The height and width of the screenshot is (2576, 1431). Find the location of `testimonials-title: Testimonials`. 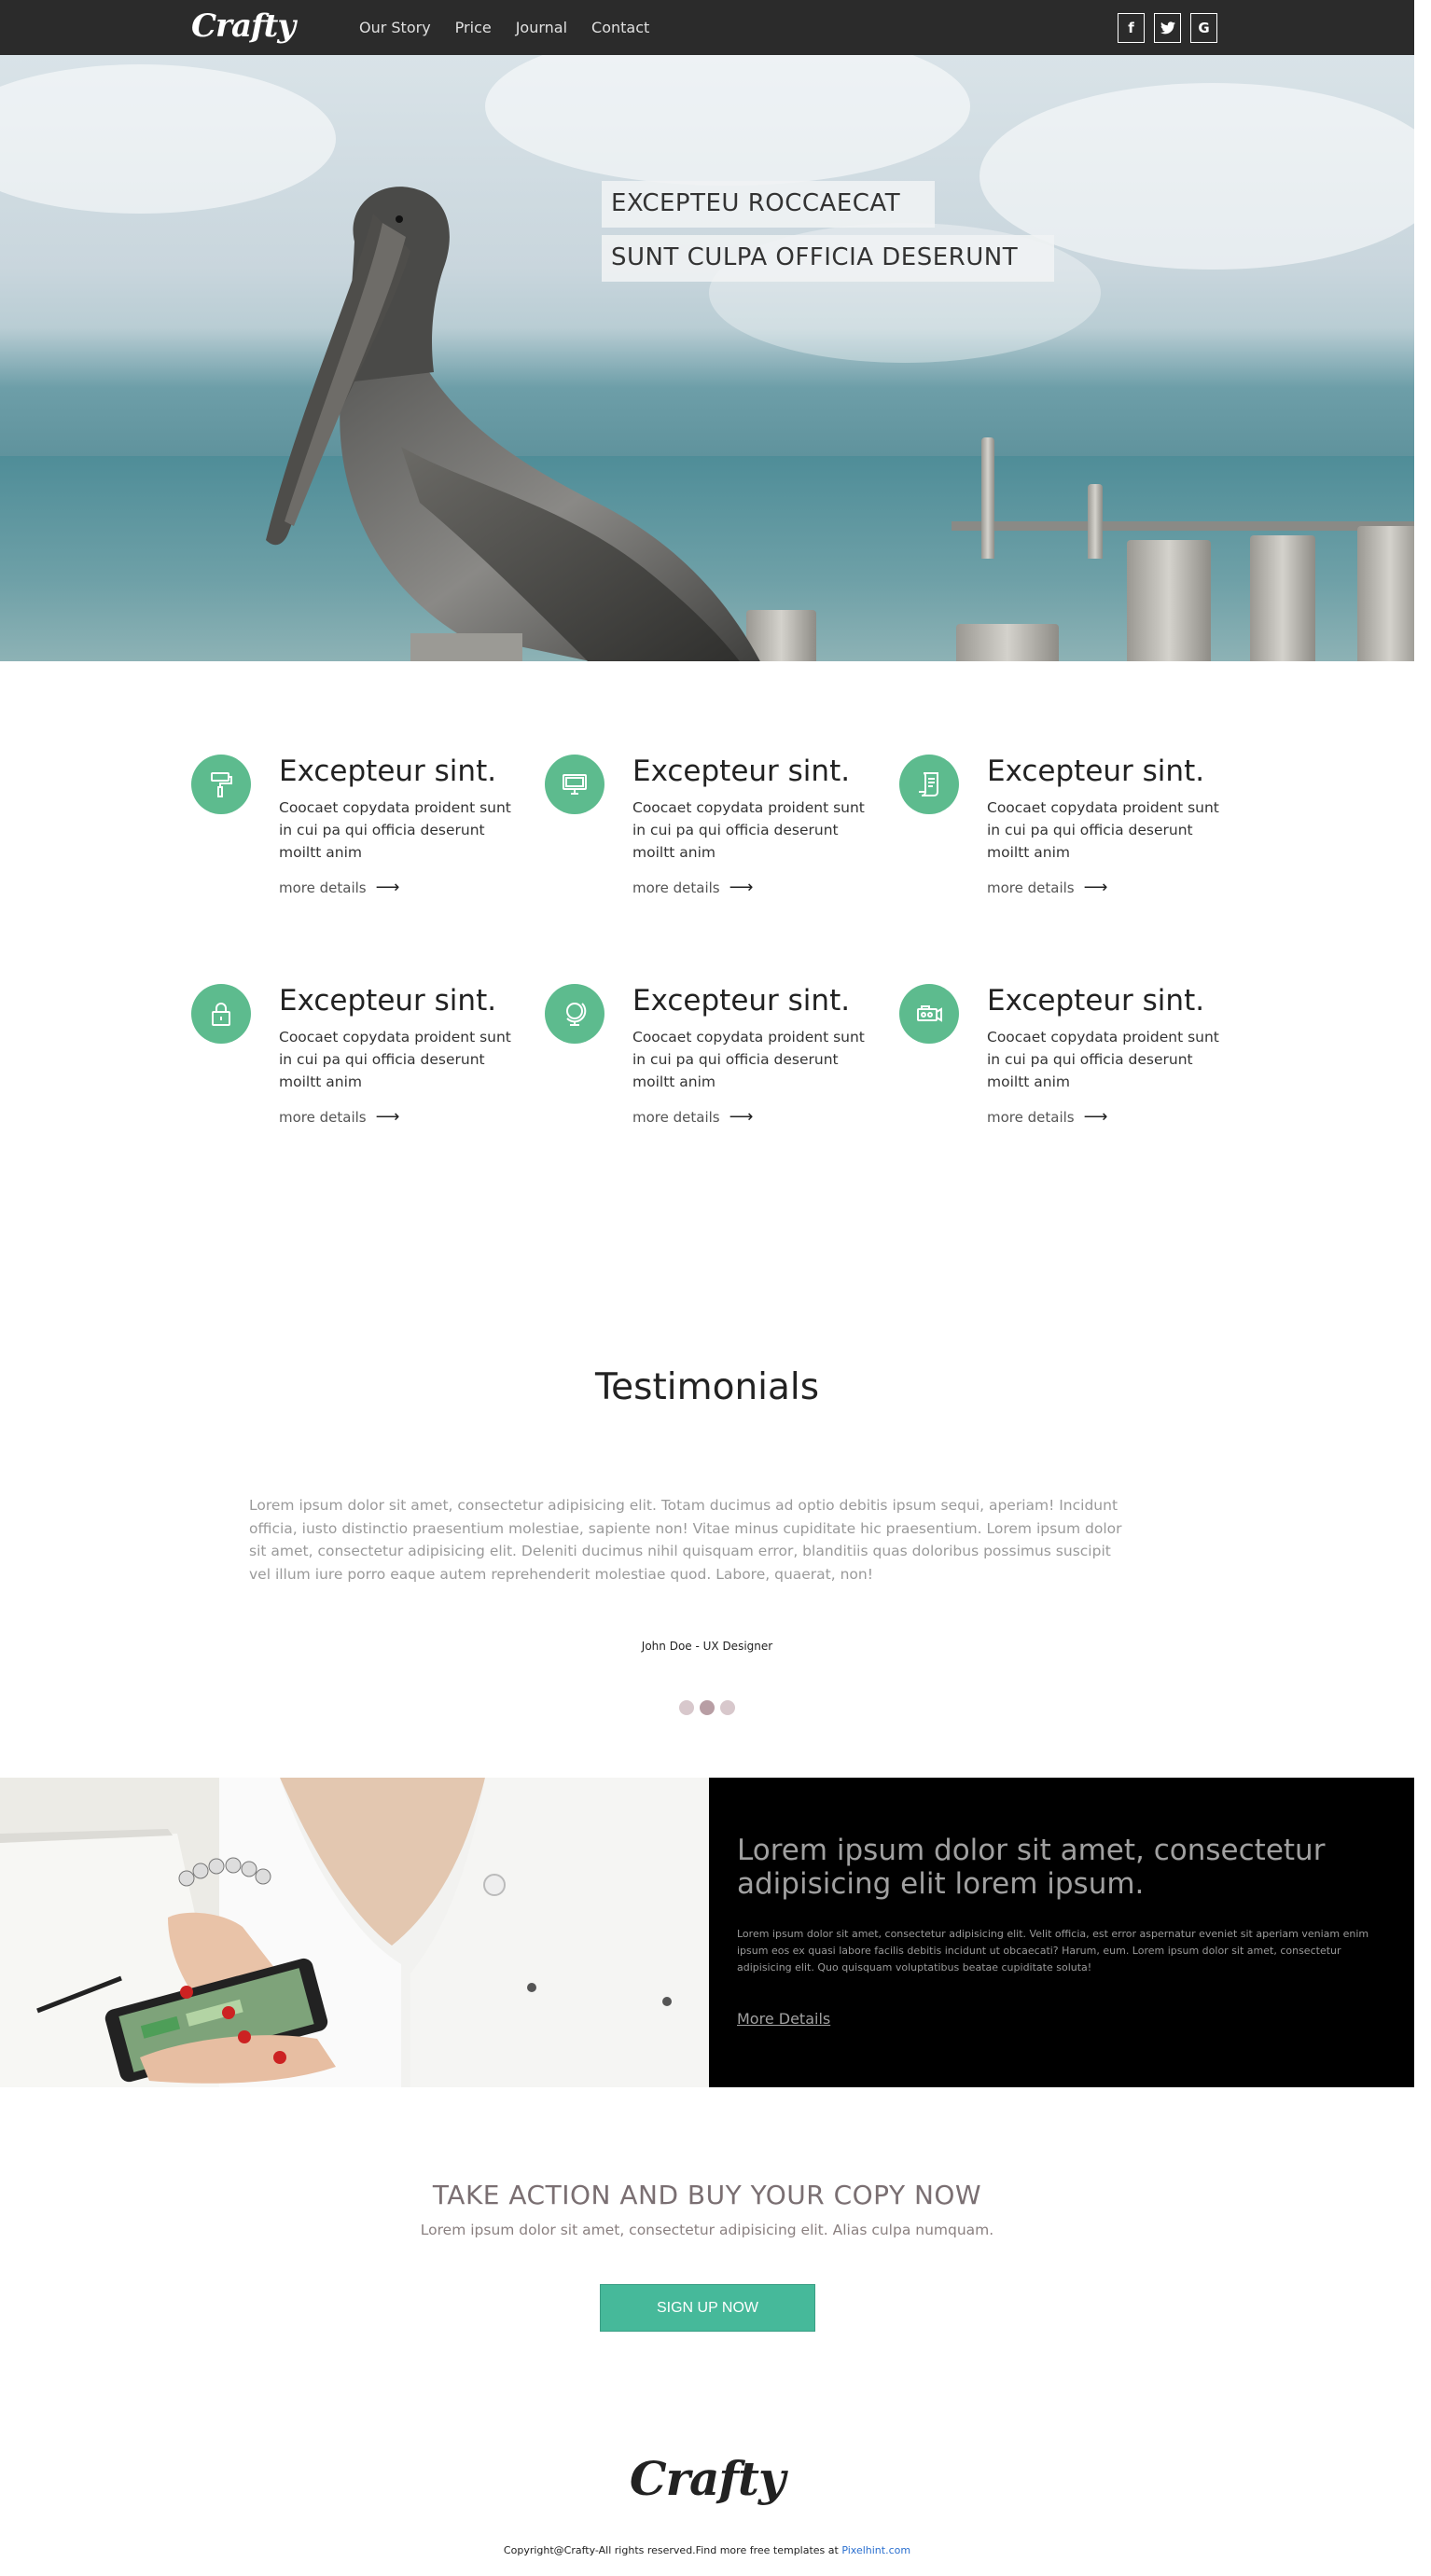

testimonials-title: Testimonials is located at coordinates (707, 1387).